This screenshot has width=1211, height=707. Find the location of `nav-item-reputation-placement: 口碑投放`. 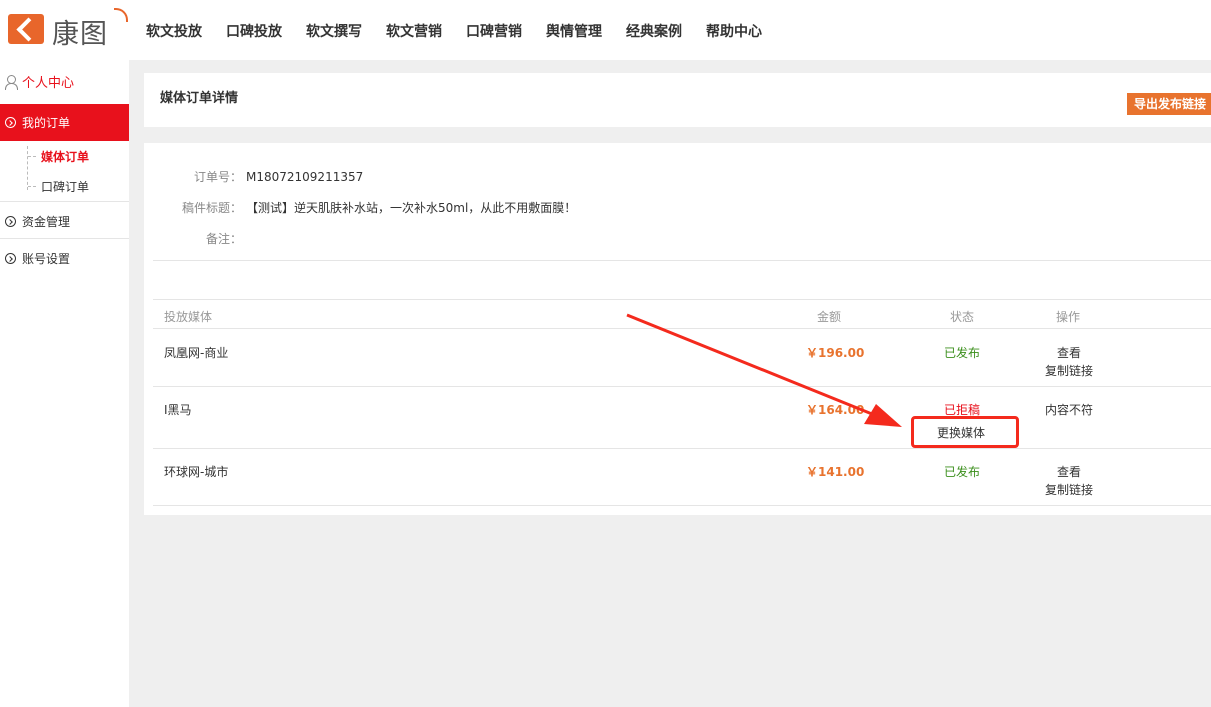

nav-item-reputation-placement: 口碑投放 is located at coordinates (254, 31).